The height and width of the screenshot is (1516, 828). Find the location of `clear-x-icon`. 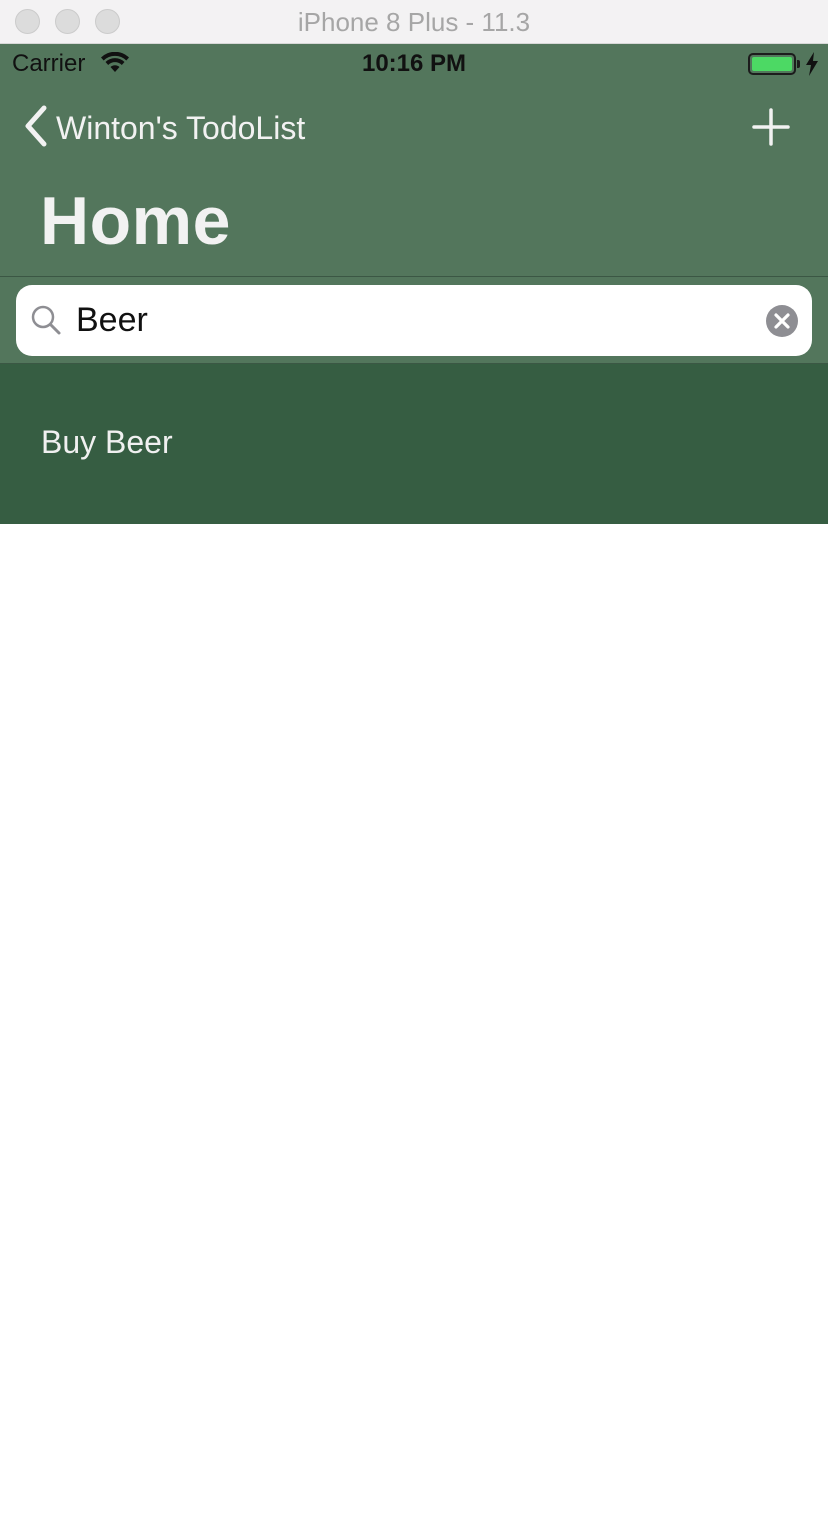

clear-x-icon is located at coordinates (782, 321).